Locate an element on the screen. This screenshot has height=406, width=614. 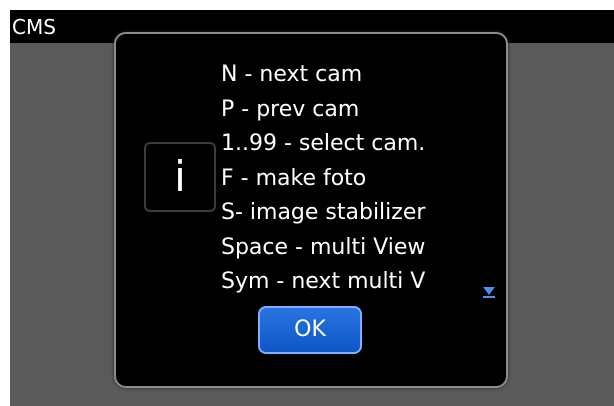
info-glyph: i is located at coordinates (180, 176).